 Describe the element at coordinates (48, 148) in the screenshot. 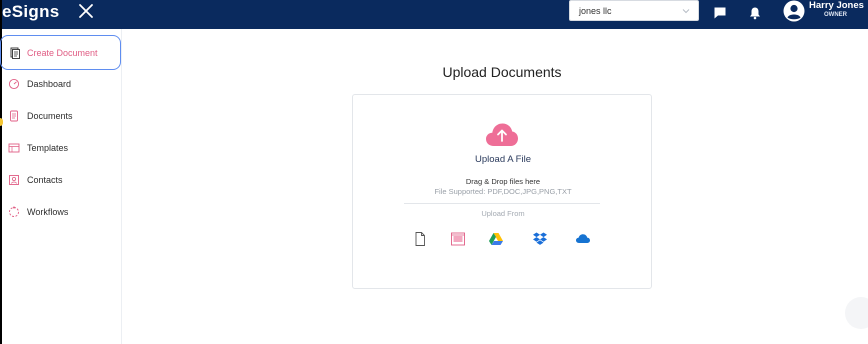

I see `sidebar-item-label: Templates` at that location.